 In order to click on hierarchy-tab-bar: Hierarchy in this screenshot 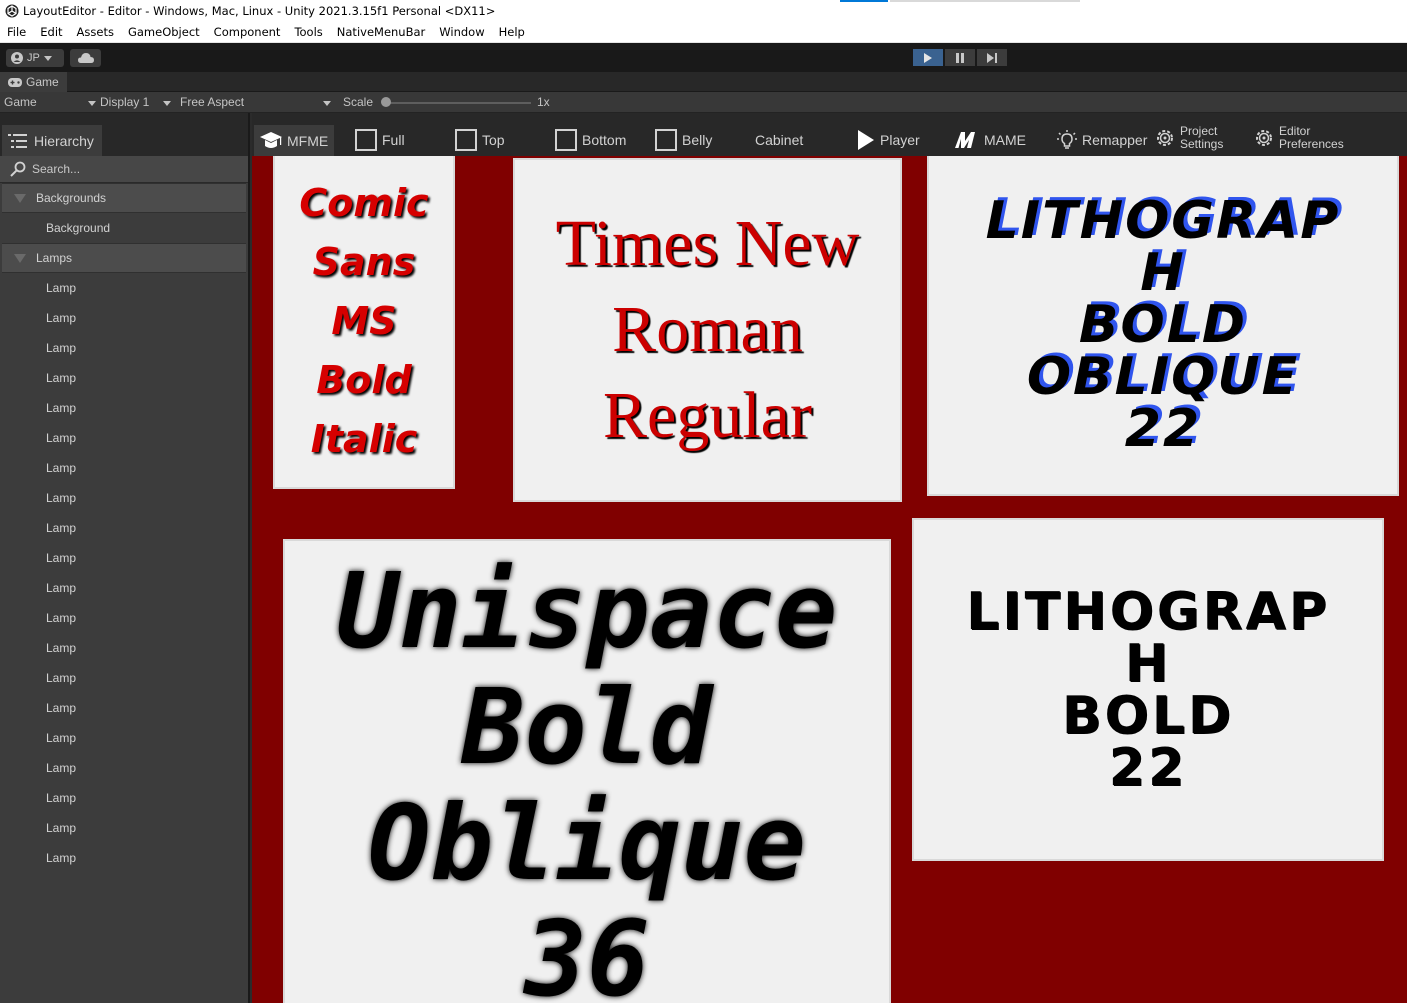, I will do `click(124, 134)`.